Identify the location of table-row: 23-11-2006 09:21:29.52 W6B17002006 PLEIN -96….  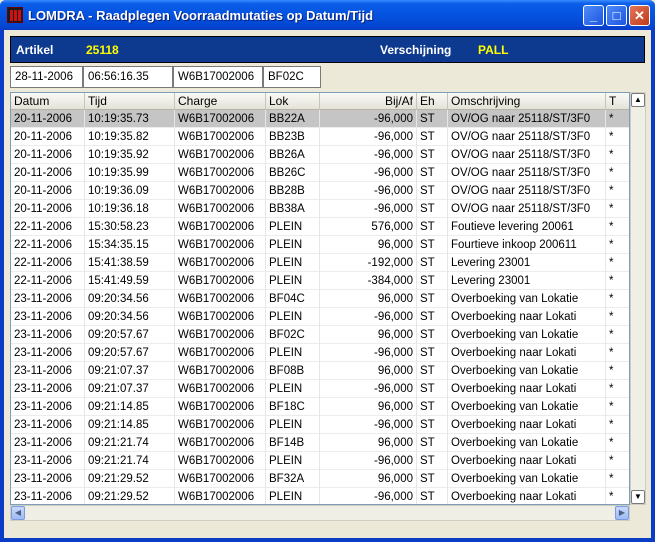
(320, 496).